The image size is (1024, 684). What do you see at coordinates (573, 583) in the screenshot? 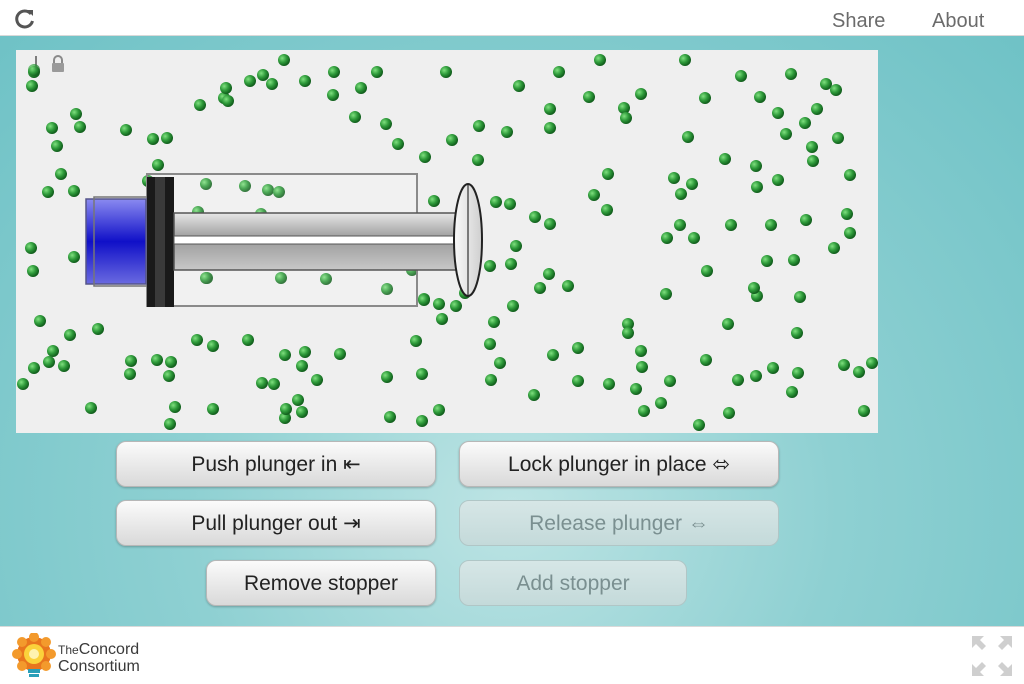
I see `add-stopper-button: Add stopper` at bounding box center [573, 583].